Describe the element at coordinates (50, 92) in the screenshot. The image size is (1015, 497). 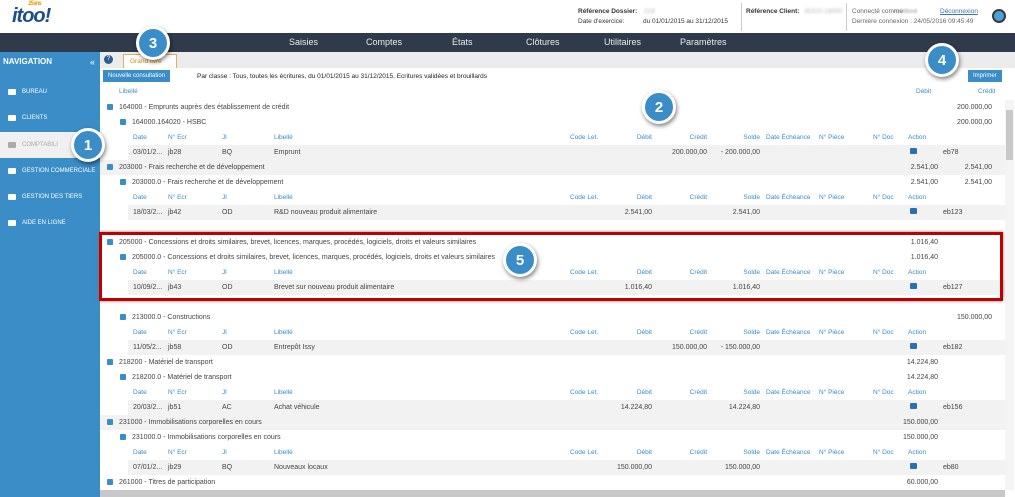
I see `sidebar-item-bureau: BUREAU` at that location.